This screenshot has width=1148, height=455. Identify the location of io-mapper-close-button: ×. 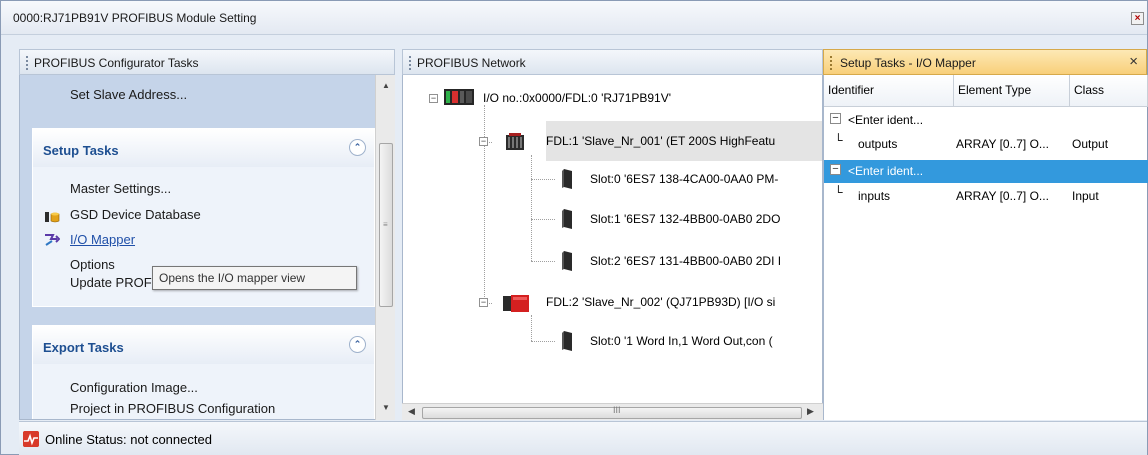
(1133, 61).